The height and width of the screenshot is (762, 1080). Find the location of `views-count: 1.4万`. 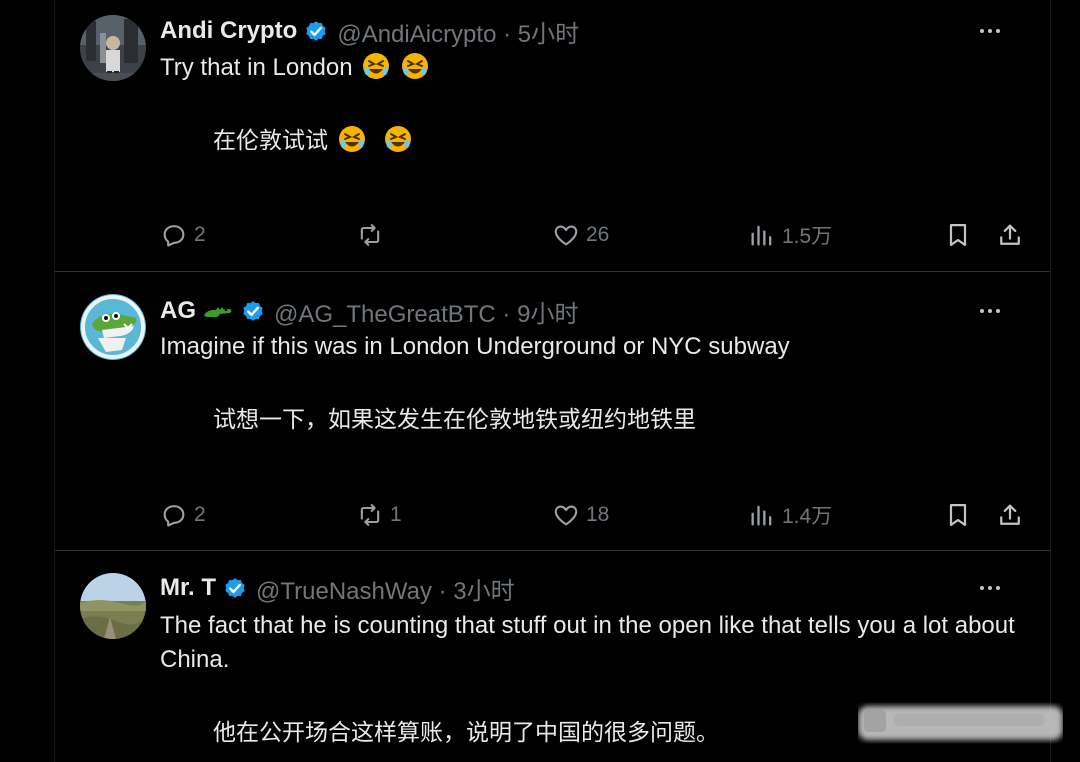

views-count: 1.4万 is located at coordinates (807, 516).